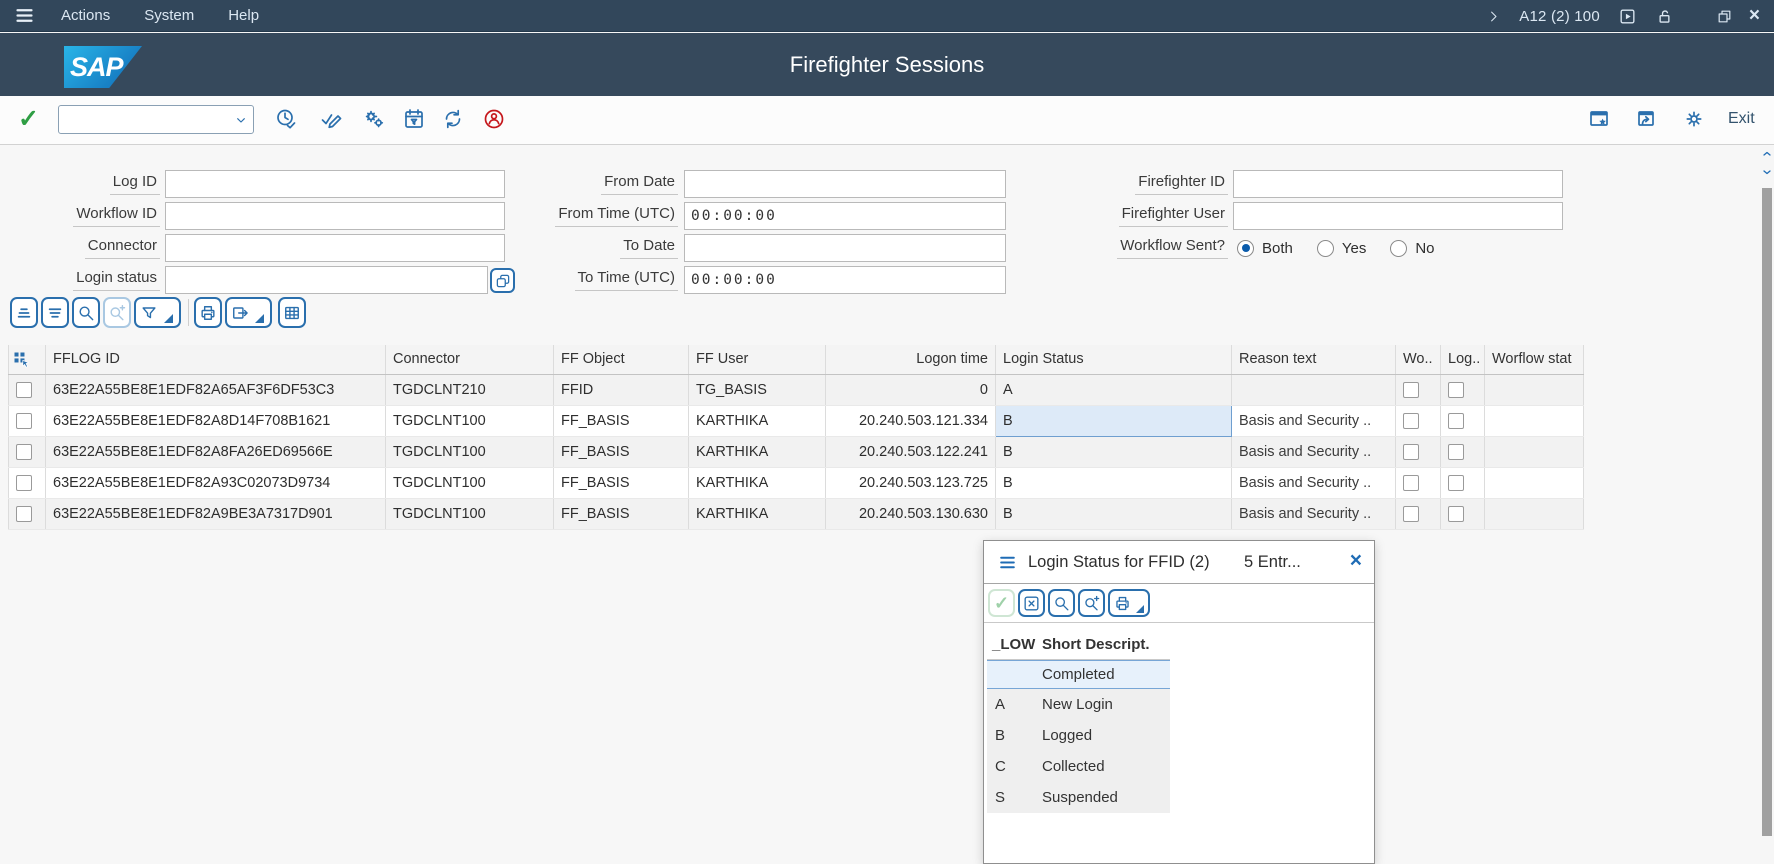  What do you see at coordinates (910, 360) in the screenshot?
I see `col-logon-time: Logon time` at bounding box center [910, 360].